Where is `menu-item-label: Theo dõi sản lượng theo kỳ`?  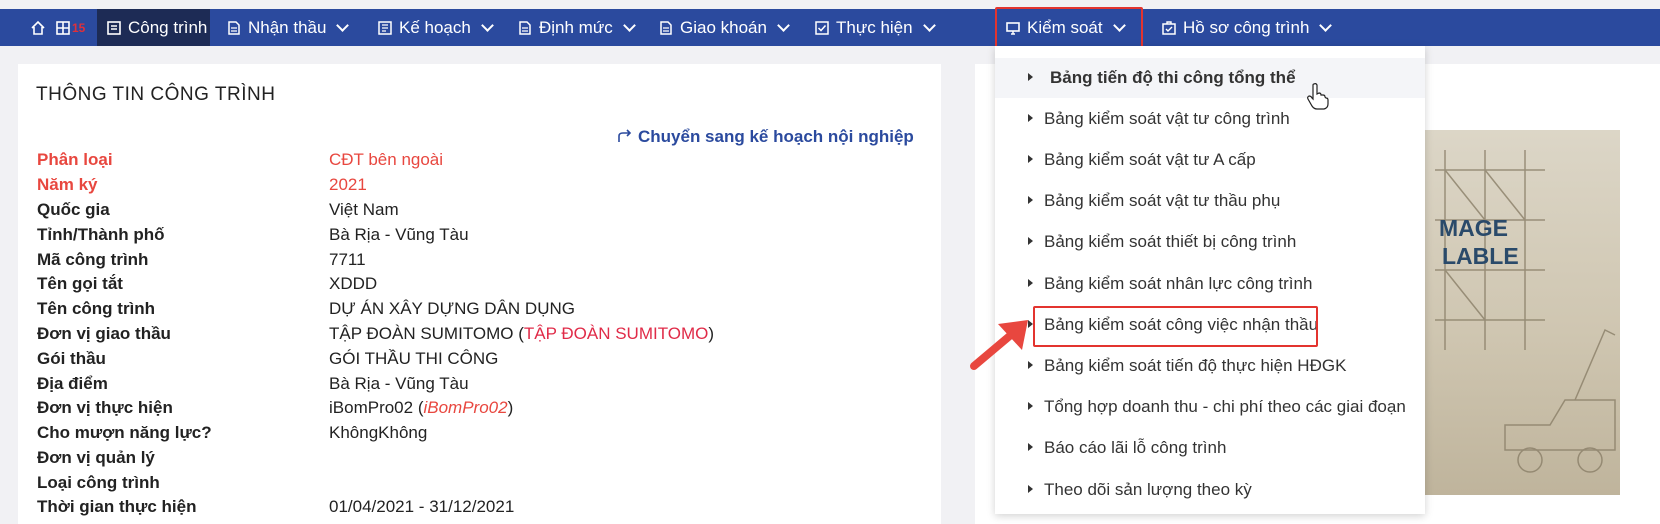
menu-item-label: Theo dõi sản lượng theo kỳ is located at coordinates (1148, 489).